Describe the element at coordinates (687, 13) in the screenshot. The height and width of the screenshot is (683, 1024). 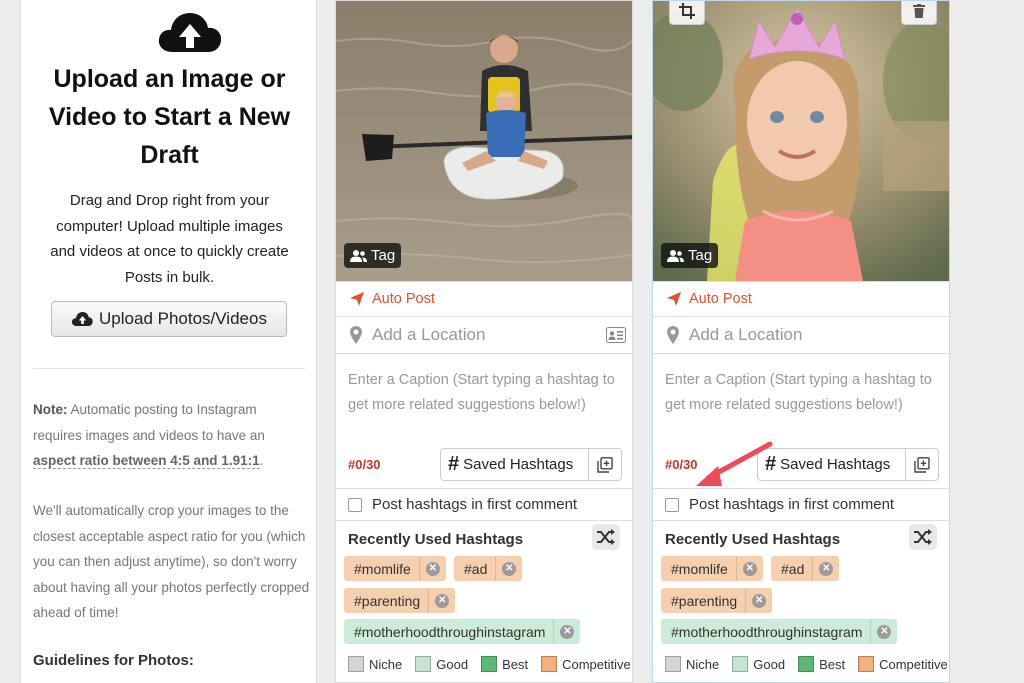
I see `crop-button` at that location.